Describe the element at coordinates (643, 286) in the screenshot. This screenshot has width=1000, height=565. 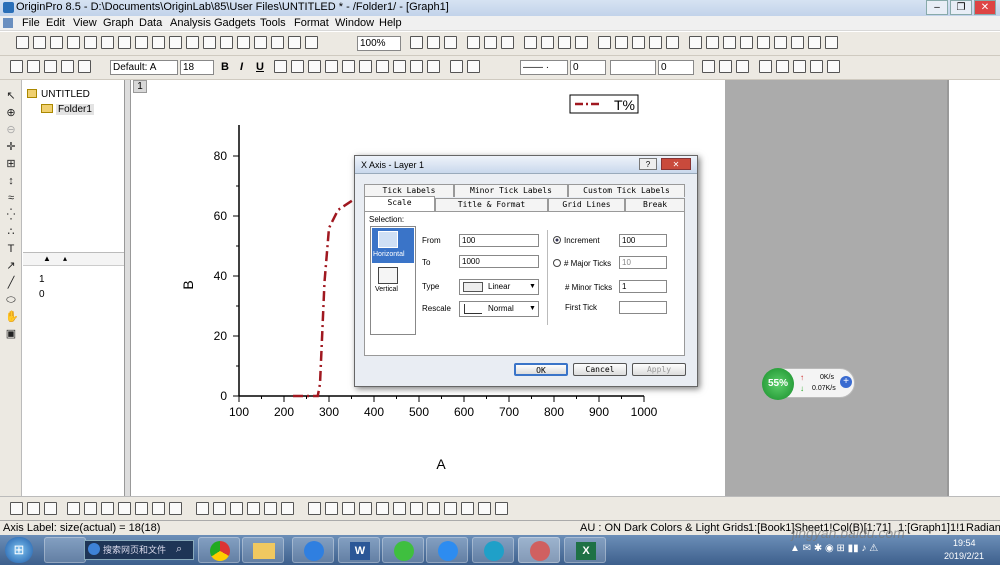
I see `minor-ticks-input: 1` at that location.